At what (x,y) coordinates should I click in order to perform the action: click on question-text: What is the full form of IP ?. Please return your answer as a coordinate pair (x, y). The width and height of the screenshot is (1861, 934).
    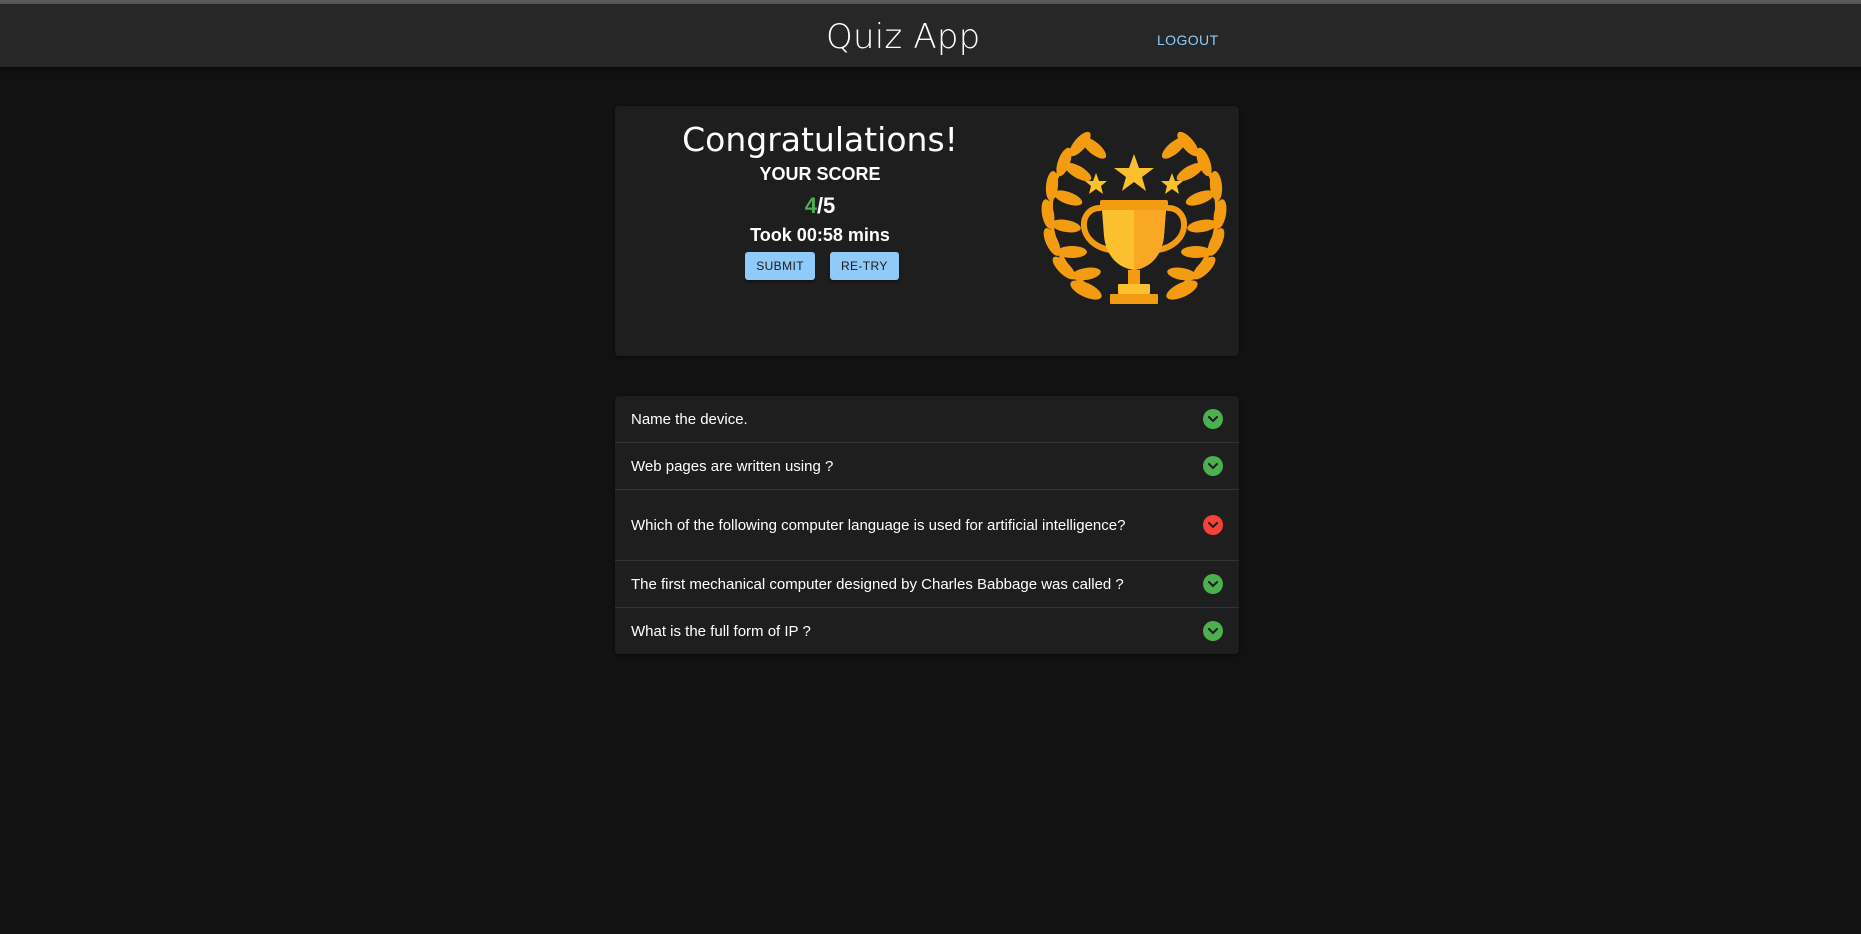
    Looking at the image, I should click on (721, 631).